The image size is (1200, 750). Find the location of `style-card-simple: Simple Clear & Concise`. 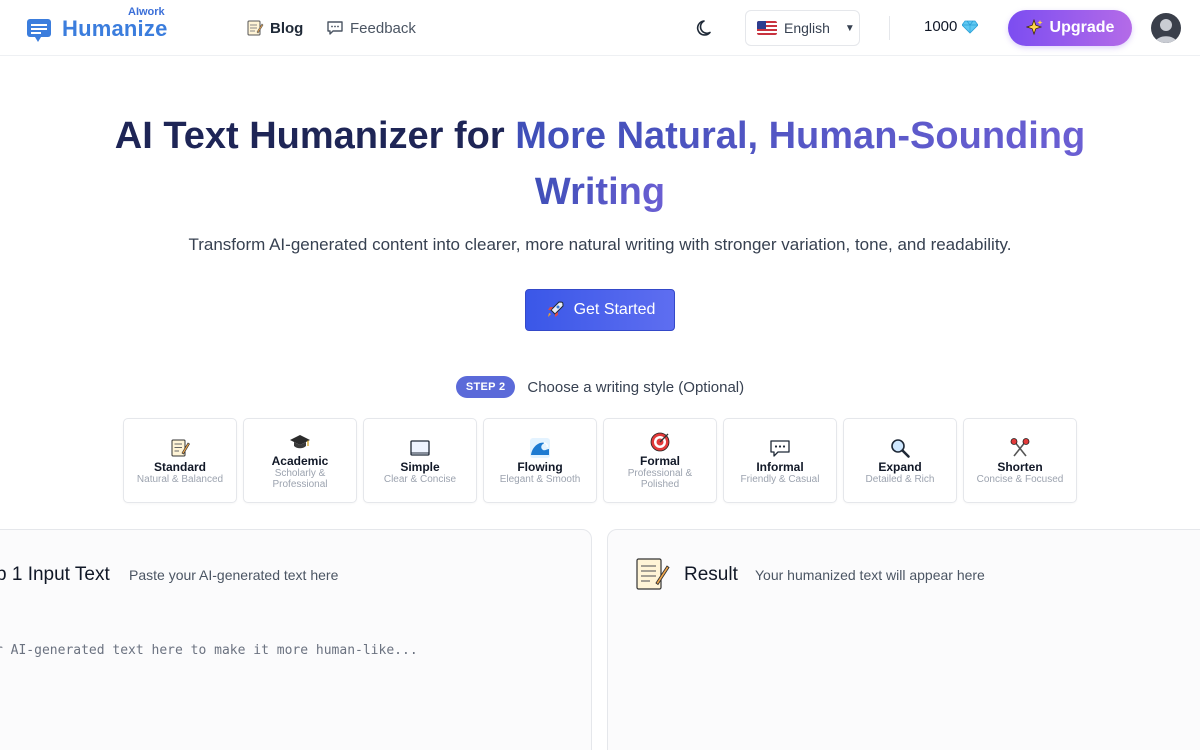

style-card-simple: Simple Clear & Concise is located at coordinates (420, 460).